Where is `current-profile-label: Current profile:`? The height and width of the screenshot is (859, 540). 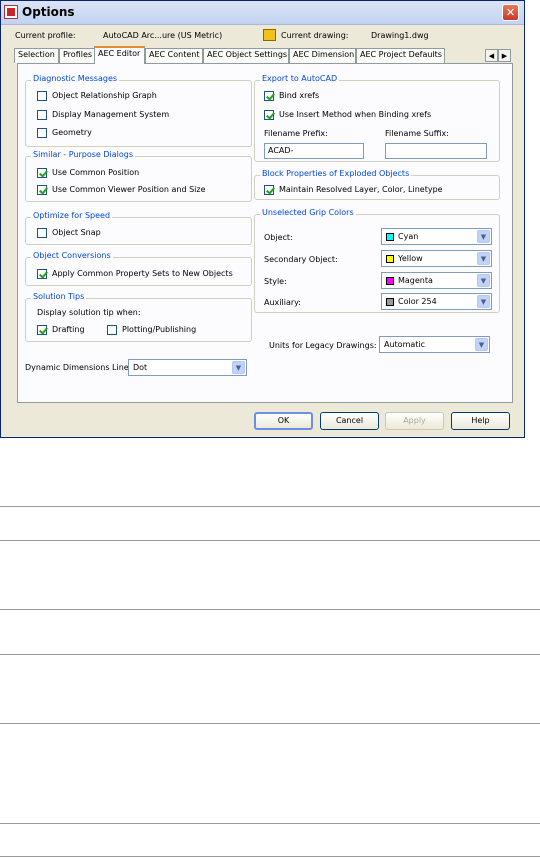
current-profile-label: Current profile: is located at coordinates (45, 35).